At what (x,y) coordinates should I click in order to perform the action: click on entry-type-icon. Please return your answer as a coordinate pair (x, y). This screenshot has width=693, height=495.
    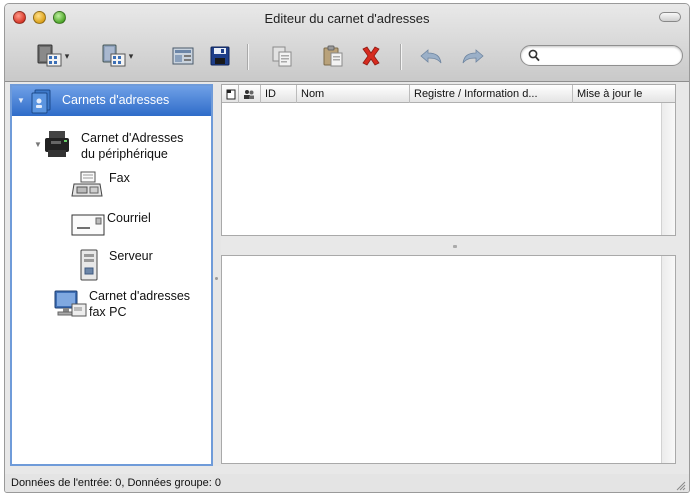
    Looking at the image, I should click on (231, 94).